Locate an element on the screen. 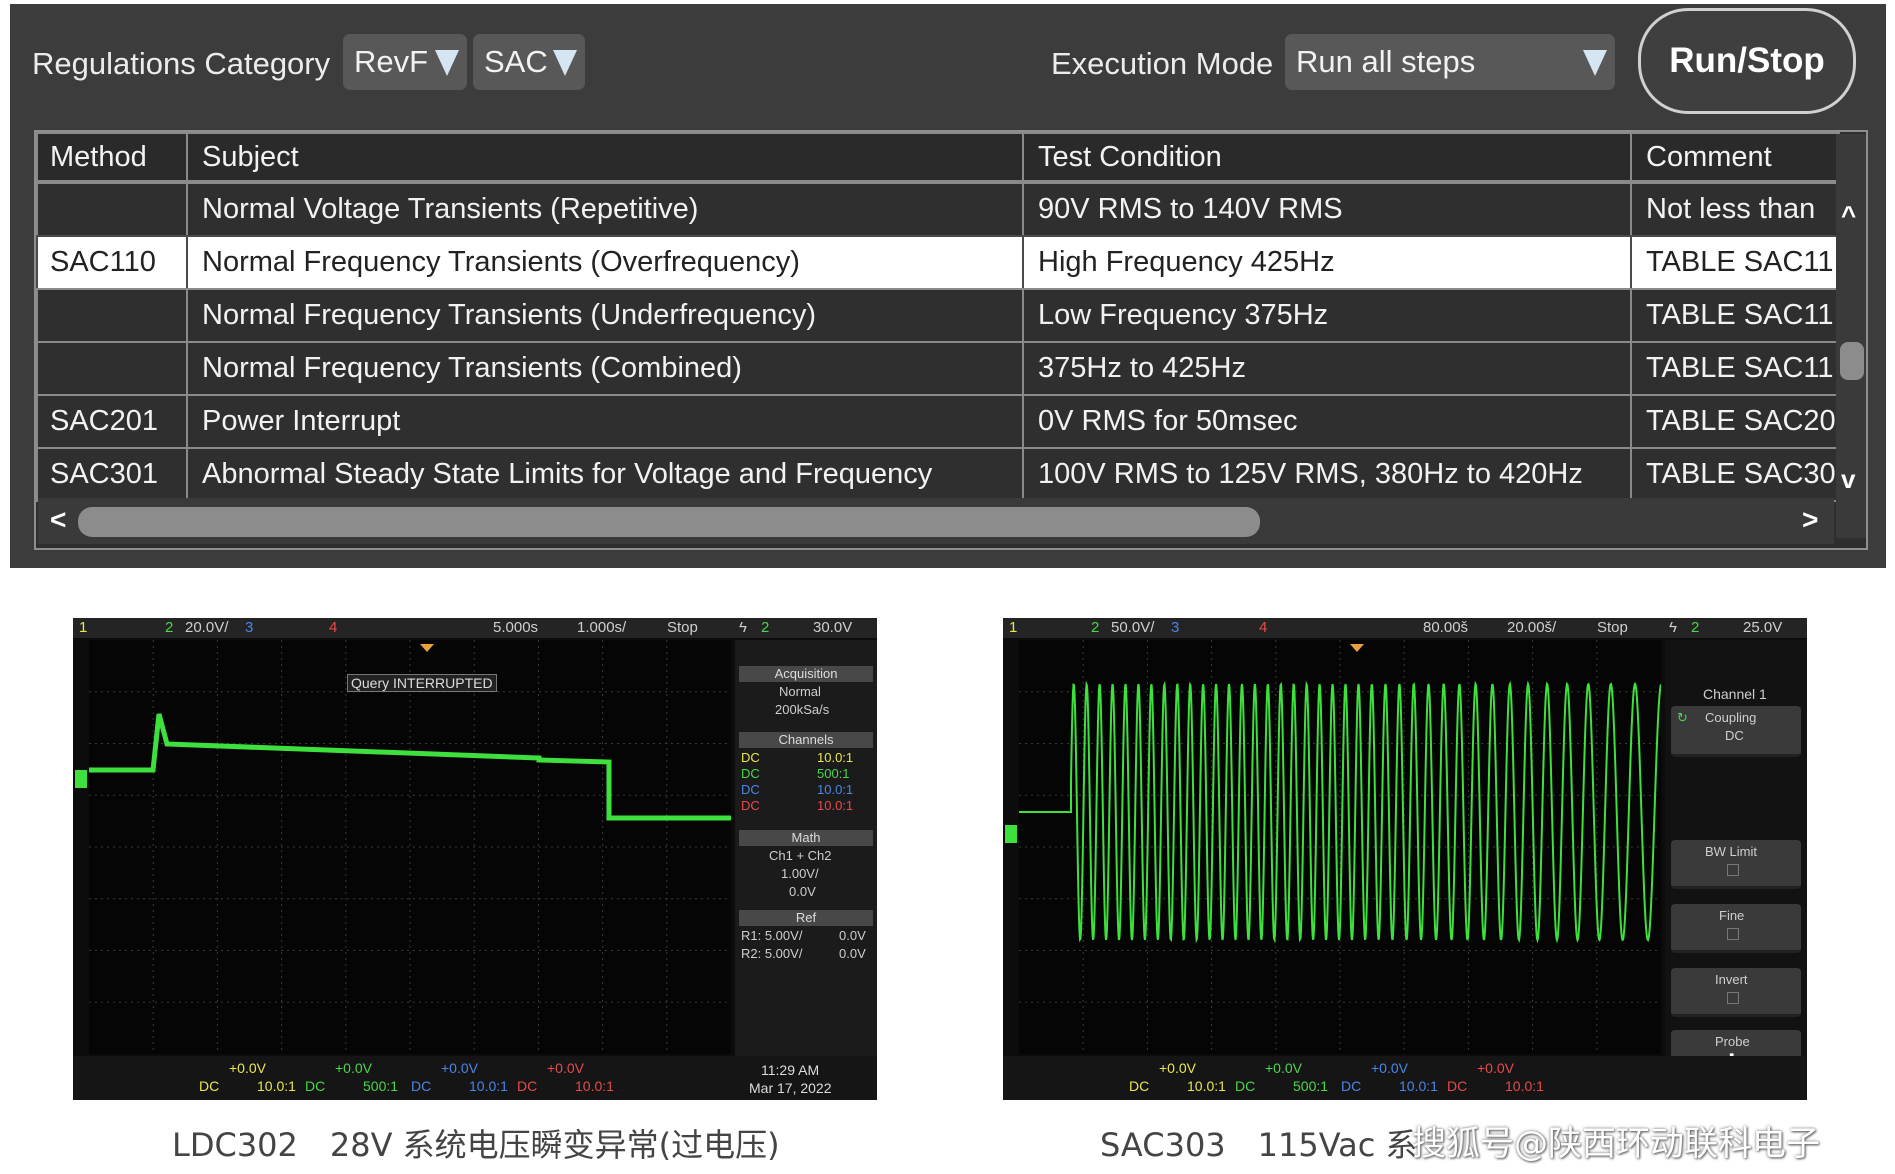  table-cell-comment: TABLE SAC20 is located at coordinates (1735, 421).